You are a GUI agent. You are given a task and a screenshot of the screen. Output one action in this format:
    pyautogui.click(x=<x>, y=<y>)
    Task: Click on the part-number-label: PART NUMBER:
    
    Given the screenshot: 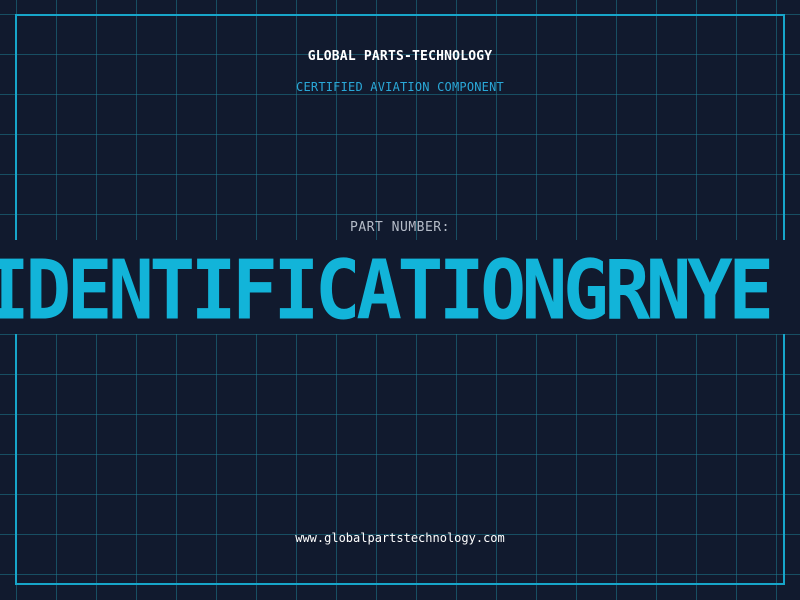 What is the action you would take?
    pyautogui.click(x=400, y=227)
    